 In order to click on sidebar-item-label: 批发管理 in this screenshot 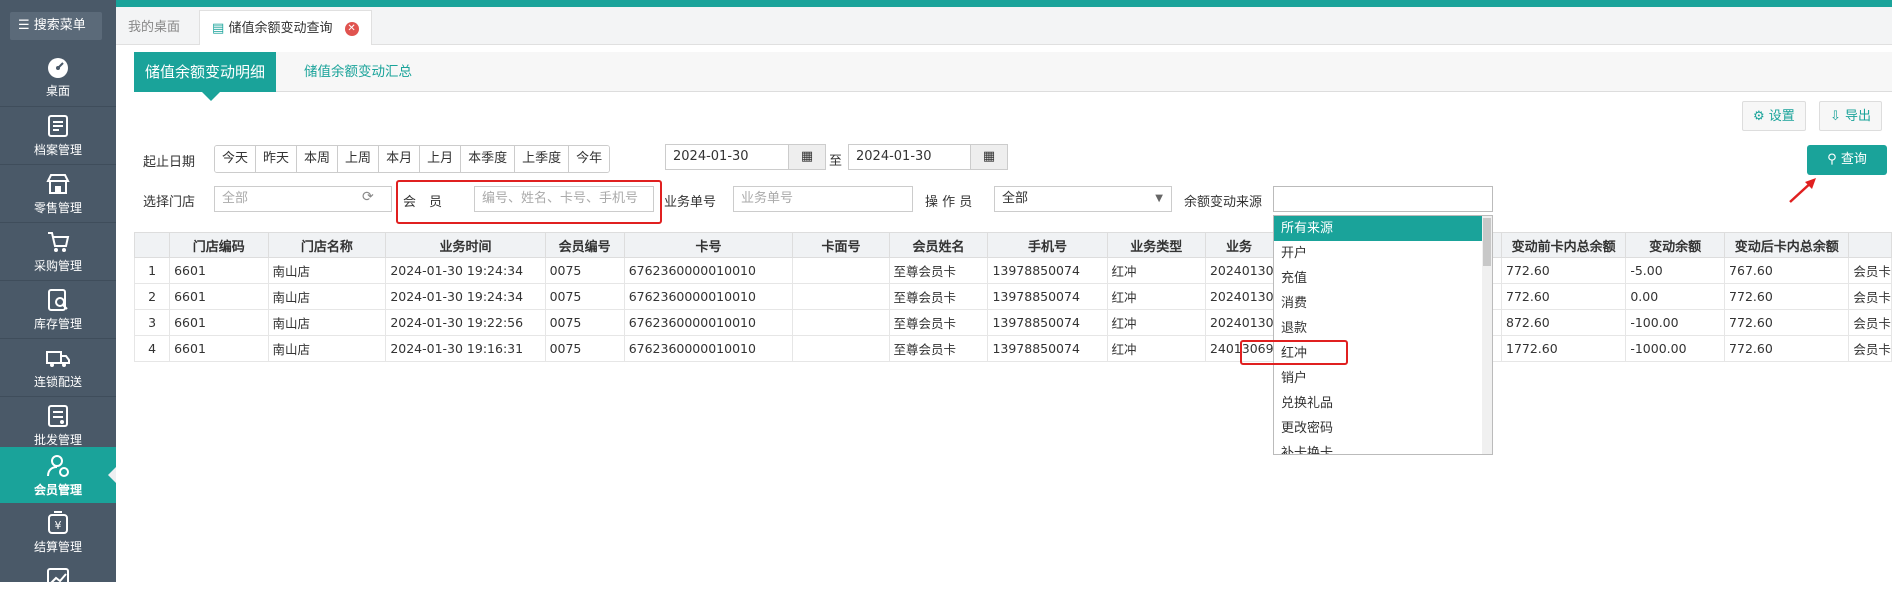, I will do `click(57, 440)`.